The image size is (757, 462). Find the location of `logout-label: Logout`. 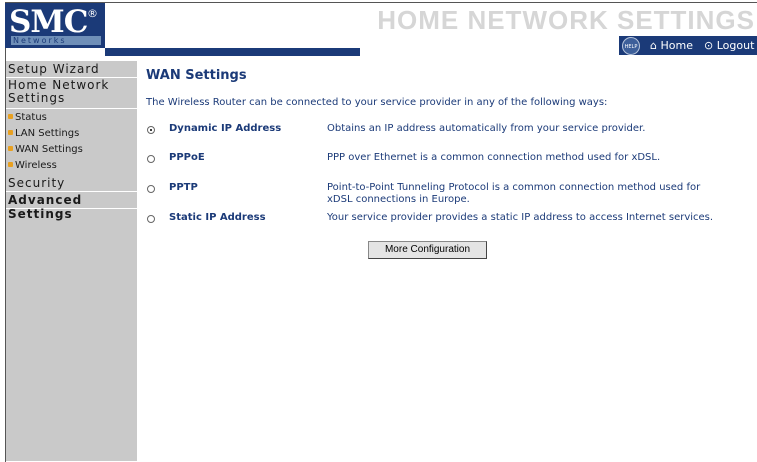

logout-label: Logout is located at coordinates (735, 45).